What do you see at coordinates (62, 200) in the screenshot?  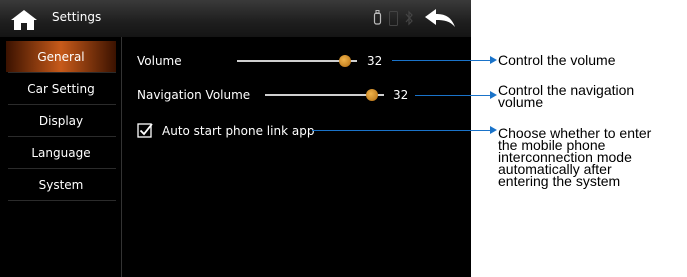 I see `sidebar-separator` at bounding box center [62, 200].